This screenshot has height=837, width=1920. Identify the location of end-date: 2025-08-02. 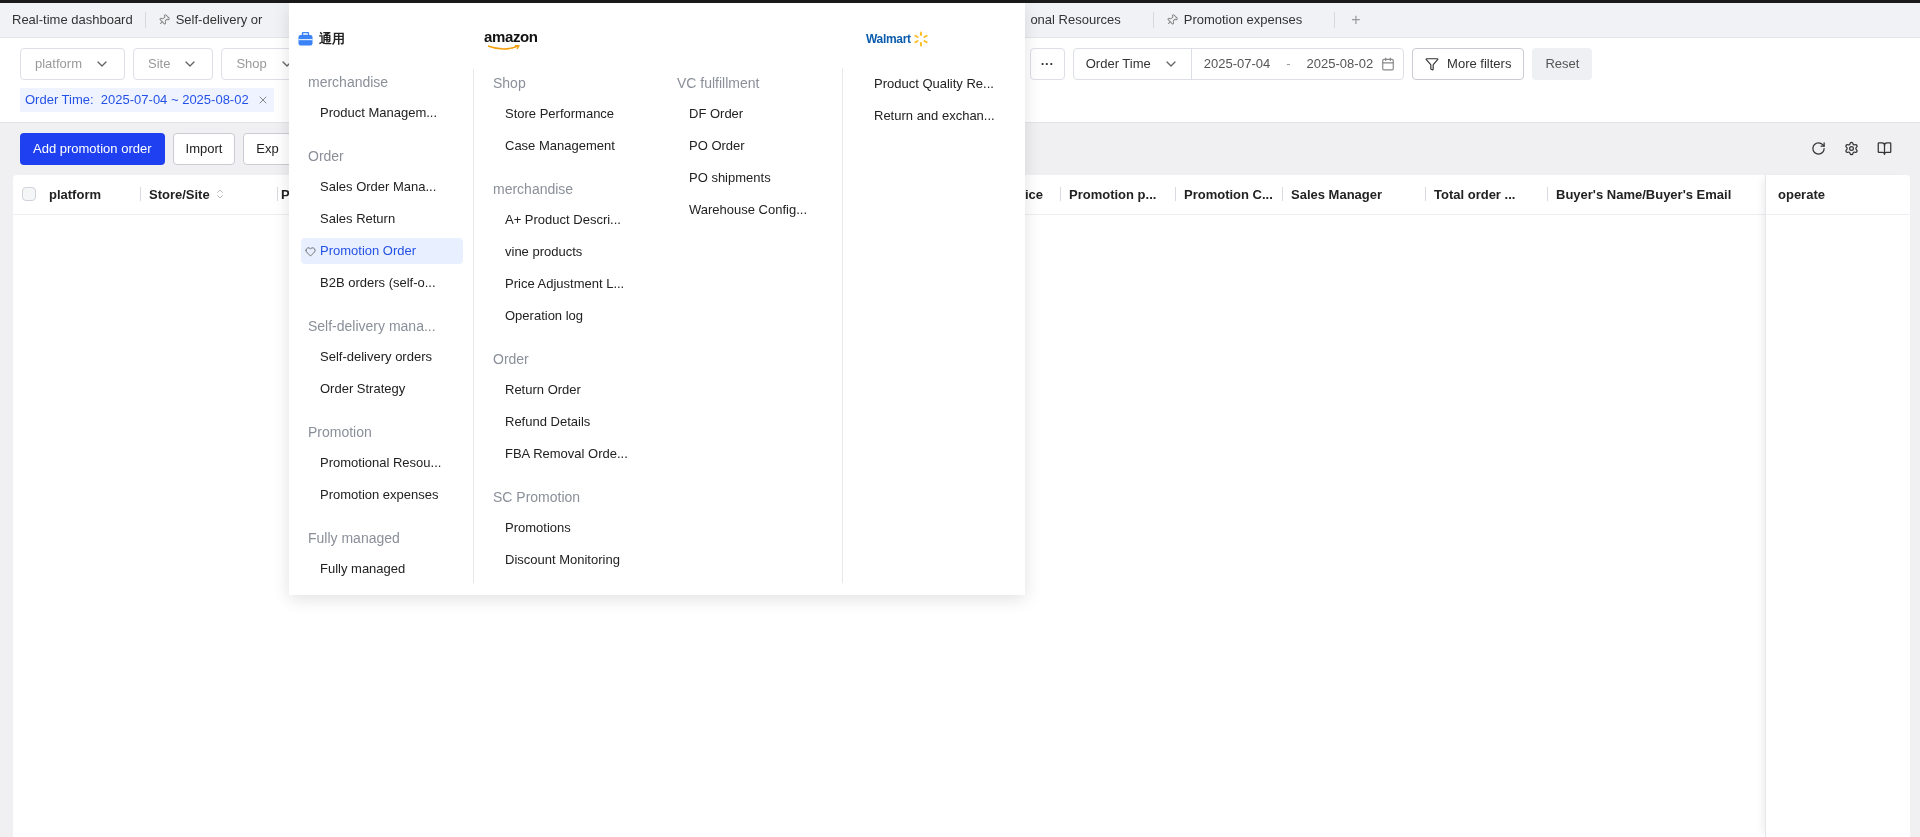
(1340, 64).